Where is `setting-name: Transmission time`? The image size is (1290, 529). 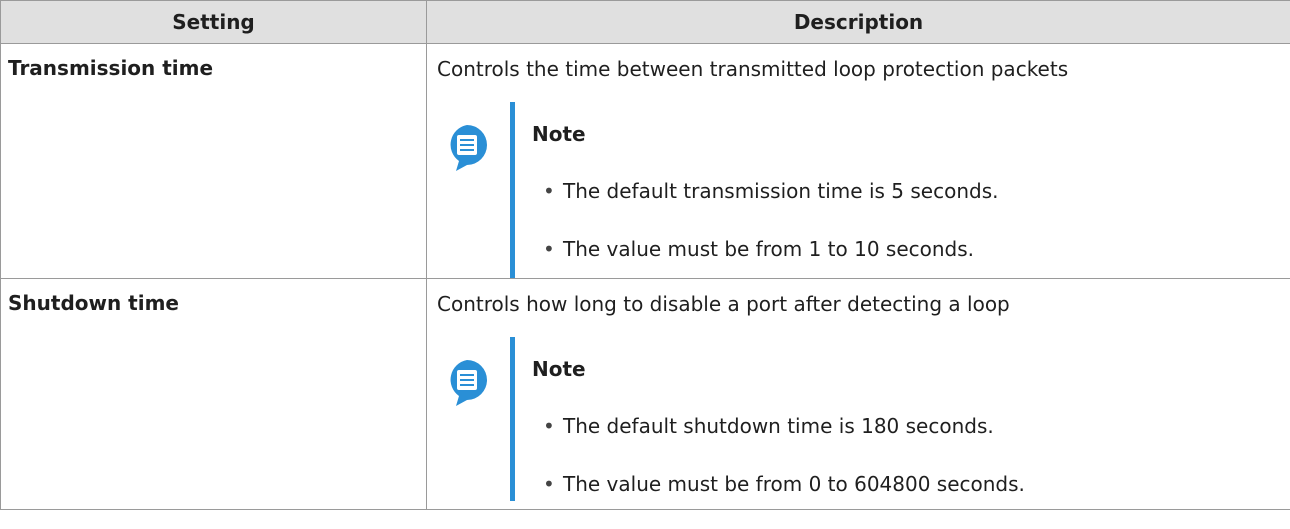 setting-name: Transmission time is located at coordinates (214, 161).